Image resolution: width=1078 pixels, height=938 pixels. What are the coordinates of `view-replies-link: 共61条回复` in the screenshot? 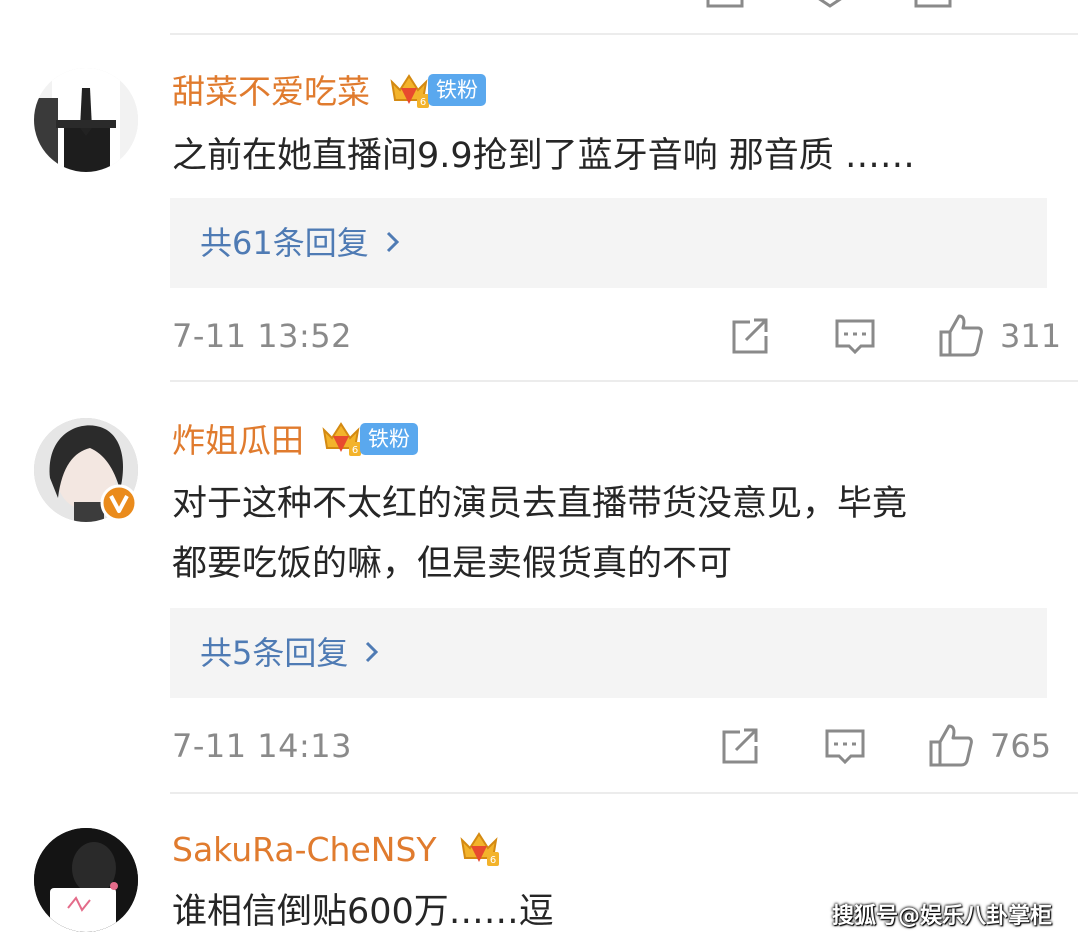 It's located at (300, 243).